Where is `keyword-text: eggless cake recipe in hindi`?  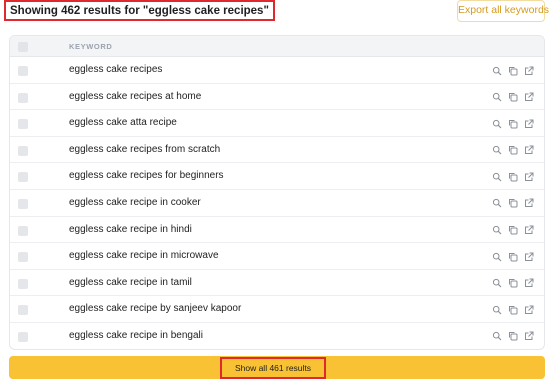 keyword-text: eggless cake recipe in hindi is located at coordinates (130, 229).